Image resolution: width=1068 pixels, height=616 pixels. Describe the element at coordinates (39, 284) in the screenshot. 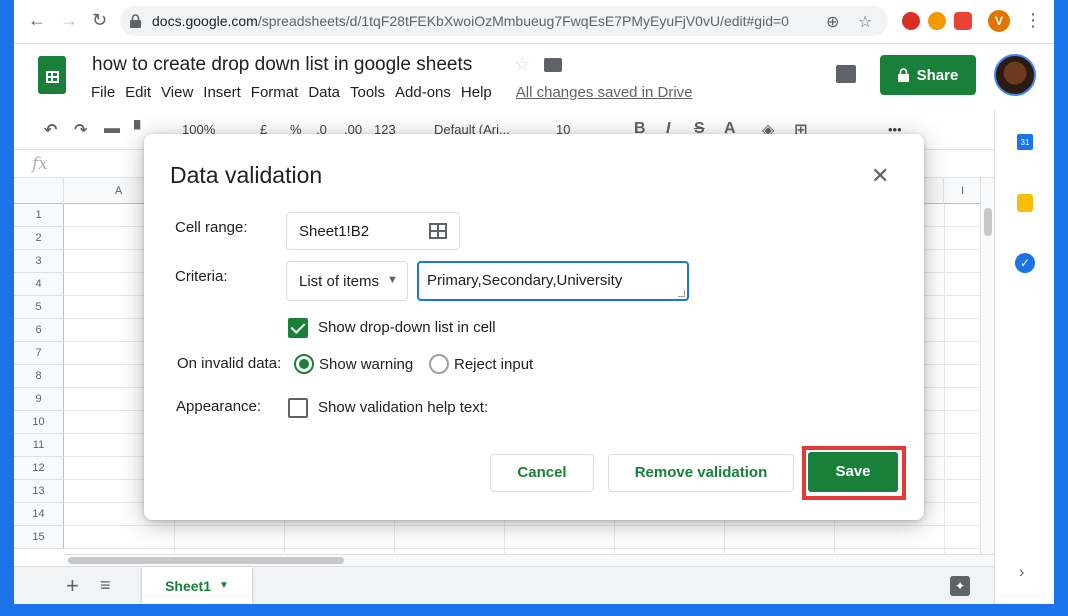

I see `row-header: 4` at that location.